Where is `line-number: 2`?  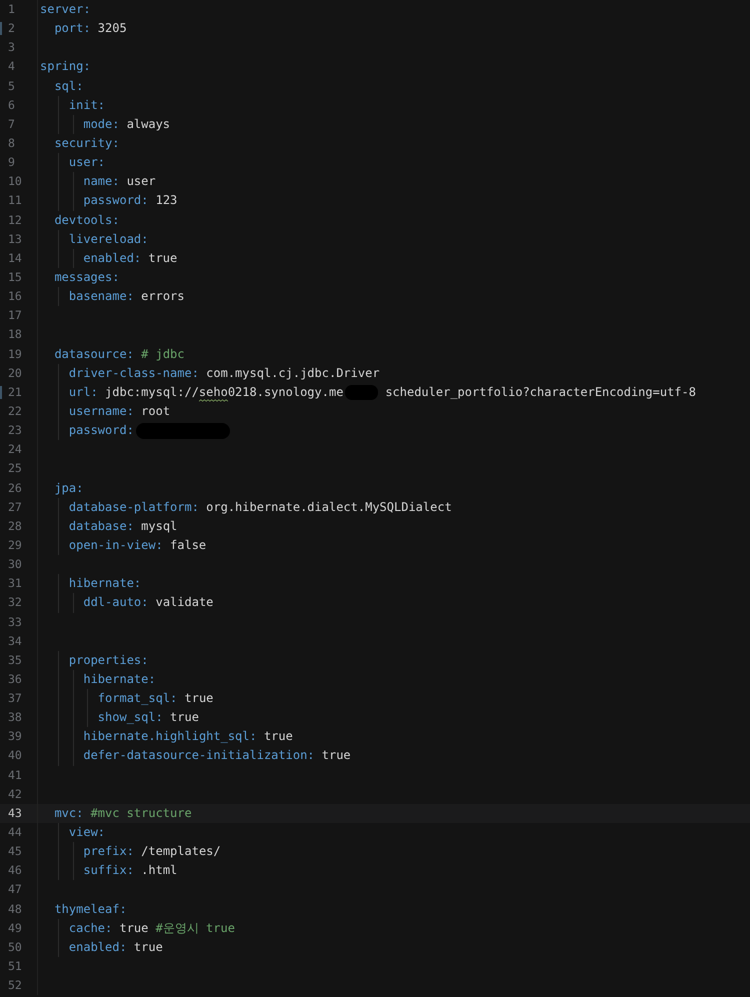
line-number: 2 is located at coordinates (12, 29).